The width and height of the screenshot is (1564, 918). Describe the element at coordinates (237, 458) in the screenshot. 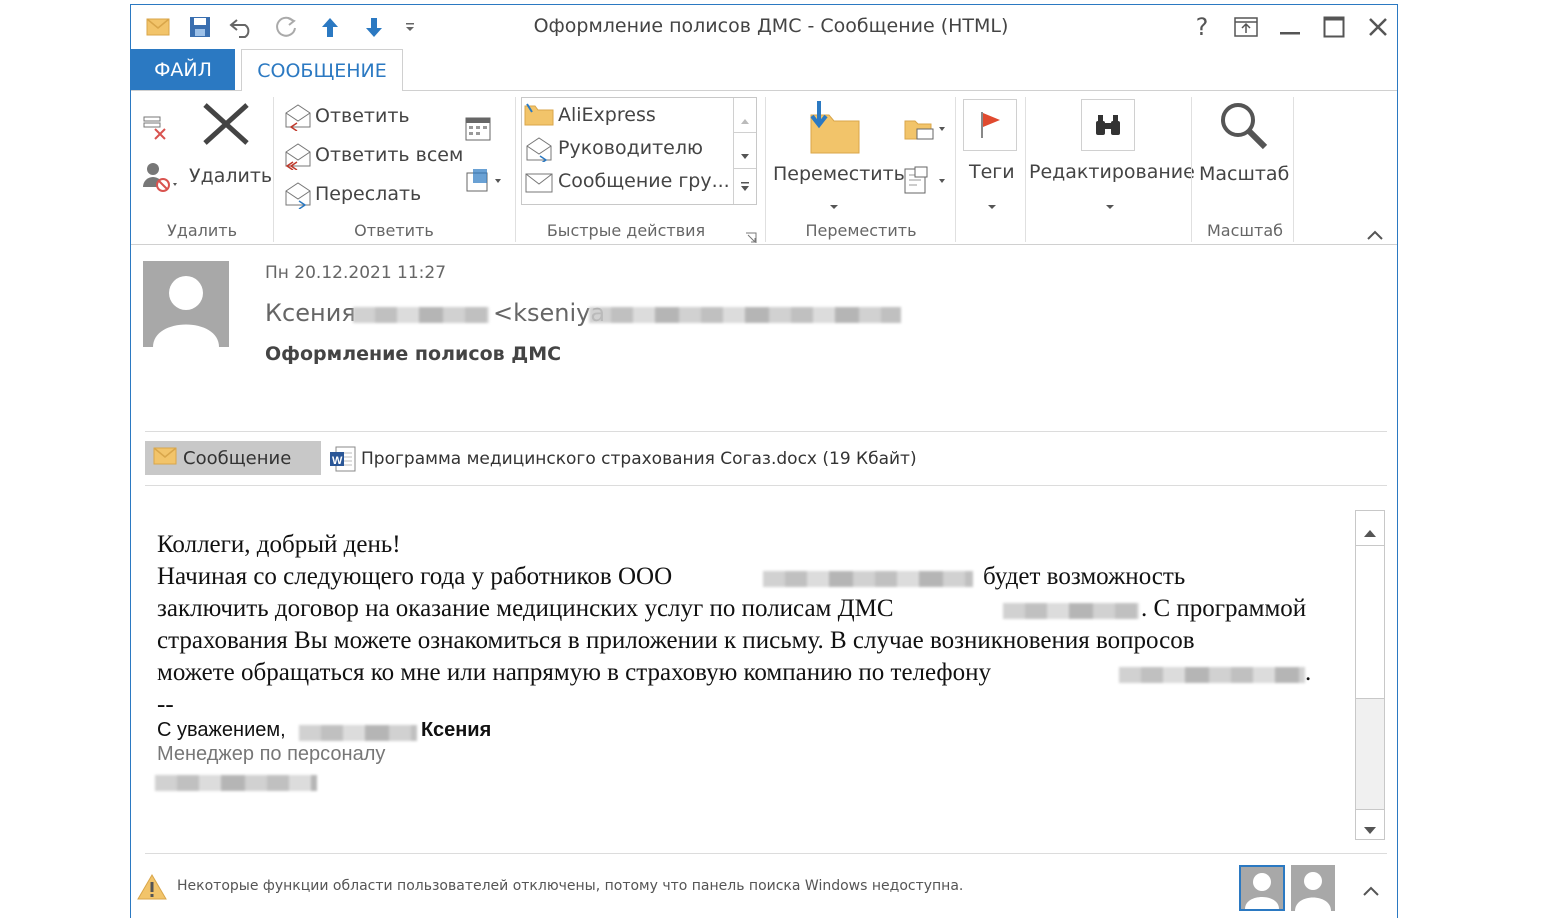

I see `message-tab-label: Сообщение` at that location.